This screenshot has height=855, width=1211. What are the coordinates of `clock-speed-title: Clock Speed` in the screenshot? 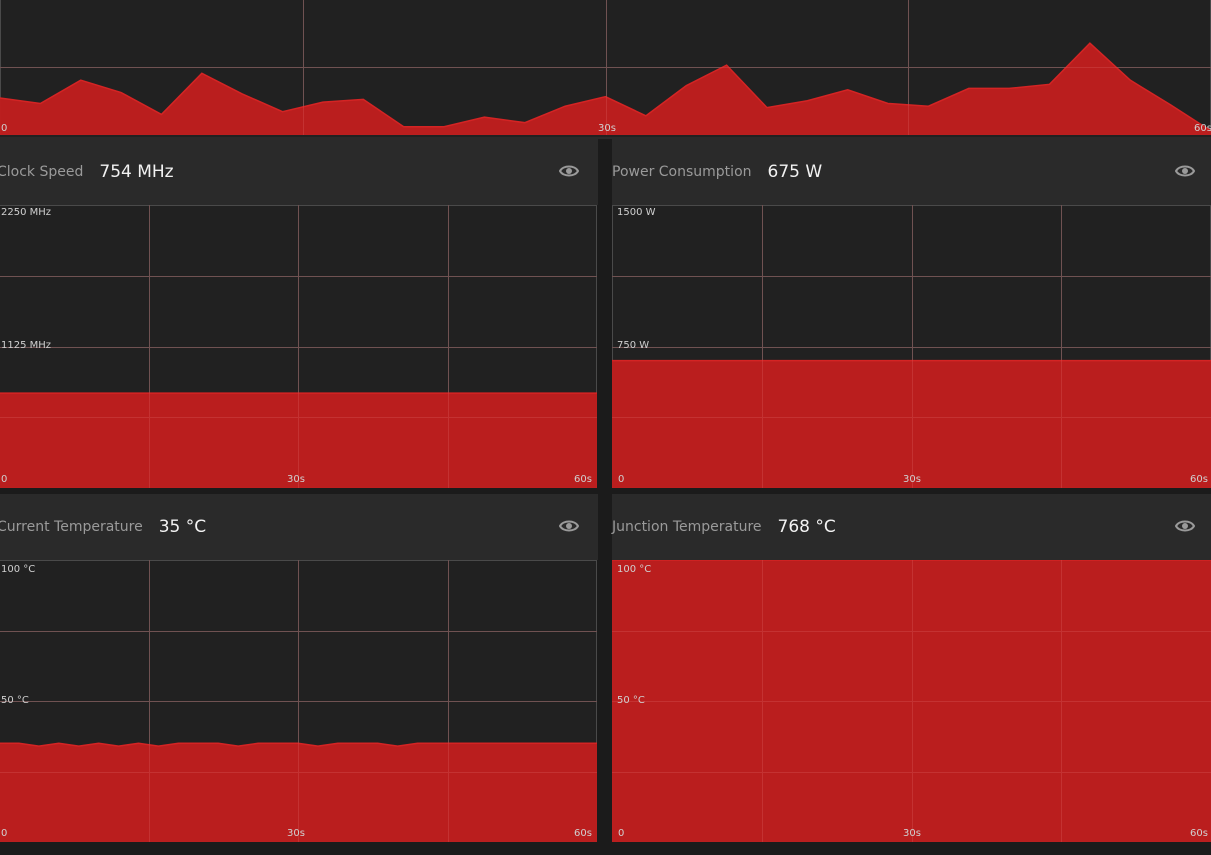 It's located at (42, 172).